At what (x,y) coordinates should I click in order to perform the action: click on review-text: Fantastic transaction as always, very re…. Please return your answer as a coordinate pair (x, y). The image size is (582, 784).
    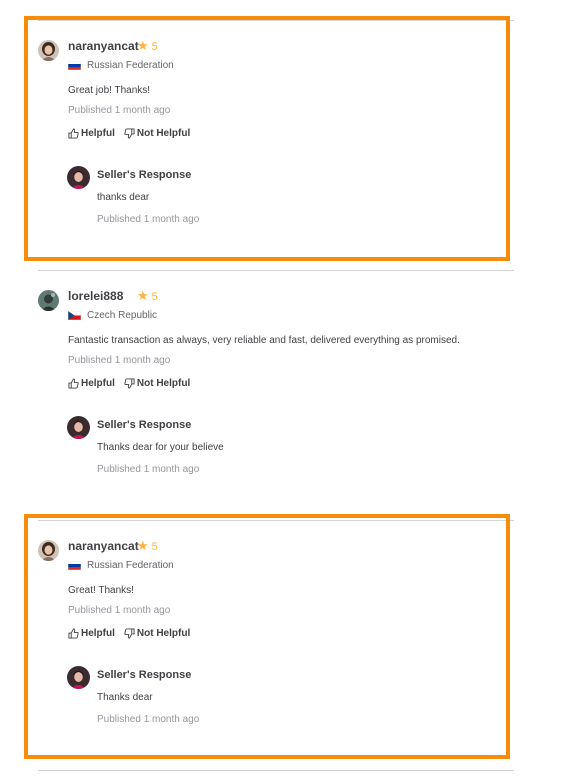
    Looking at the image, I should click on (264, 340).